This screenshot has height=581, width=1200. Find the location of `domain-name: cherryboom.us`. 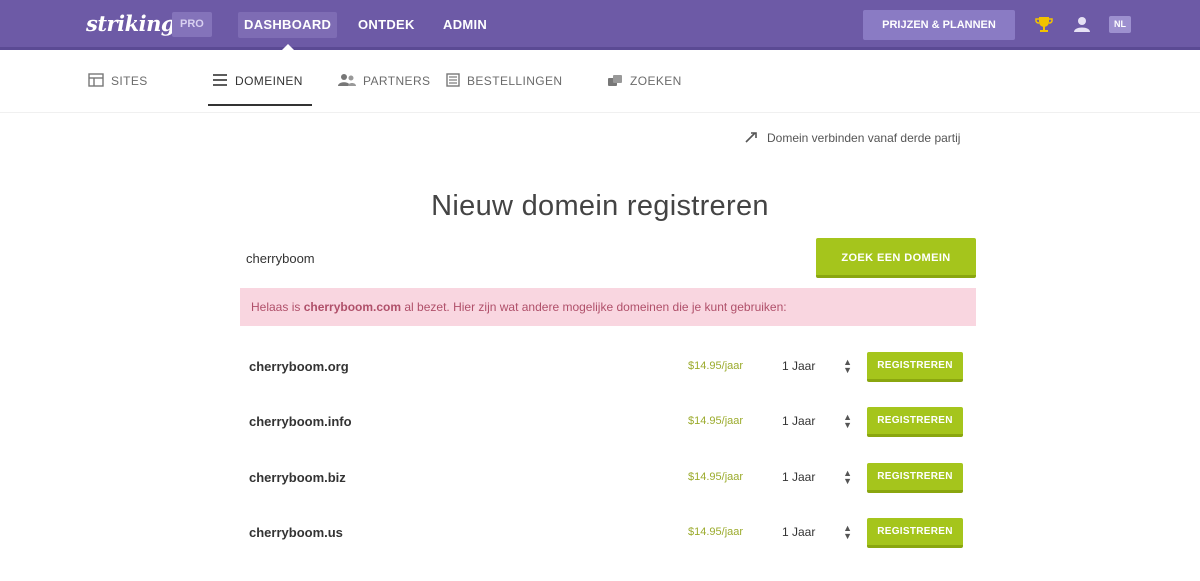

domain-name: cherryboom.us is located at coordinates (296, 532).